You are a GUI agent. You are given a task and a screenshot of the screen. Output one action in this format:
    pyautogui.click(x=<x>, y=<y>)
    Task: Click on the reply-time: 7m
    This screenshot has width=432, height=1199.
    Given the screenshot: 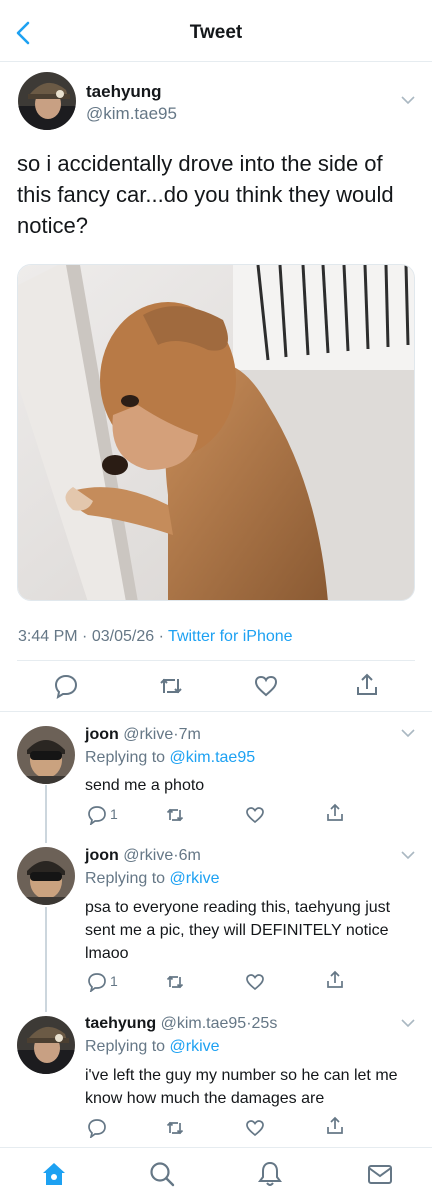 What is the action you would take?
    pyautogui.click(x=189, y=734)
    